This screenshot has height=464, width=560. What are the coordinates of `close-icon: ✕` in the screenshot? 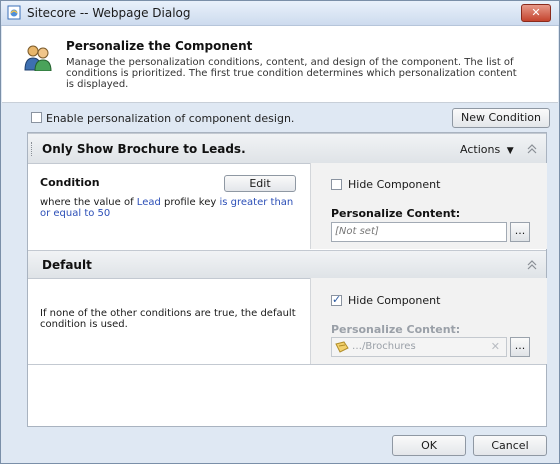 It's located at (536, 12).